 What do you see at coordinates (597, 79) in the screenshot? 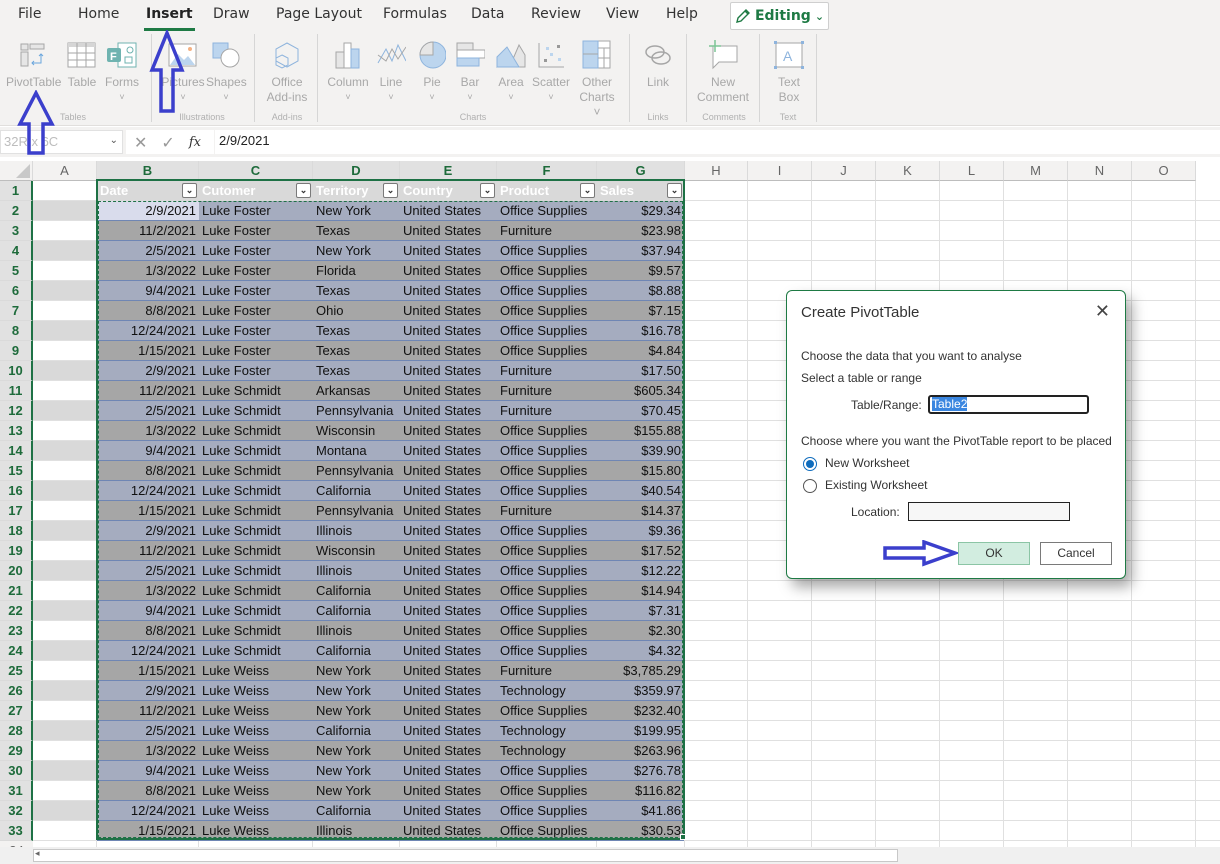
I see `ribbon-other-charts-button: Other Charts ˅` at bounding box center [597, 79].